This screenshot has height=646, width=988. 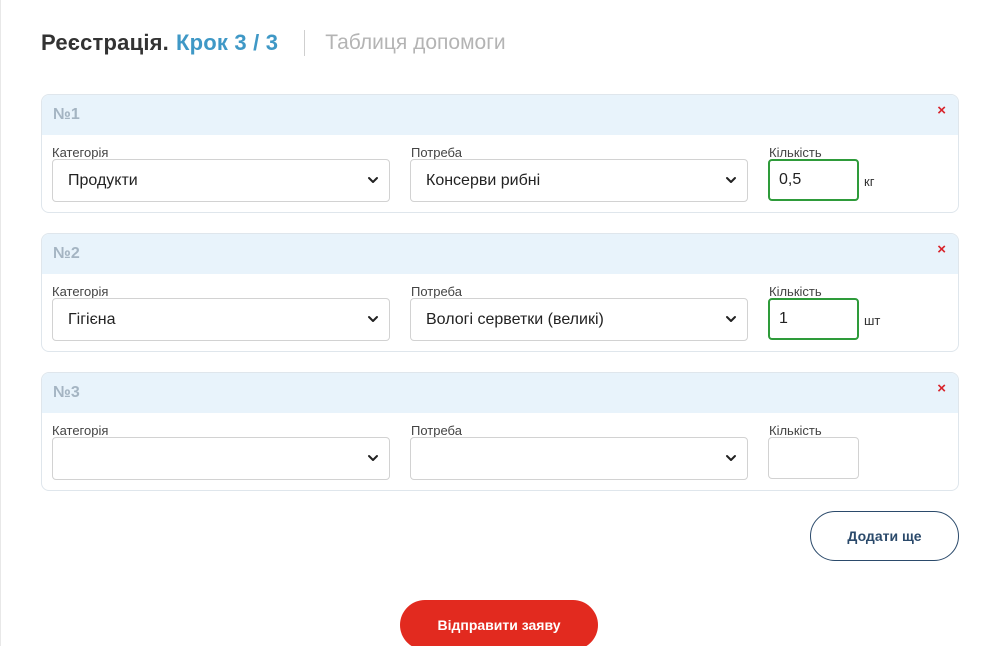 What do you see at coordinates (227, 42) in the screenshot?
I see `step-indicator: Крок 3 / 3` at bounding box center [227, 42].